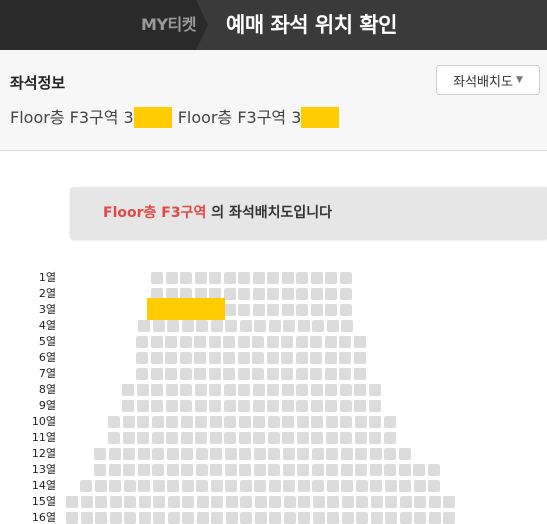 This screenshot has height=524, width=547. What do you see at coordinates (488, 80) in the screenshot?
I see `seat-layout-dropdown: 좌석배치도 ▼` at bounding box center [488, 80].